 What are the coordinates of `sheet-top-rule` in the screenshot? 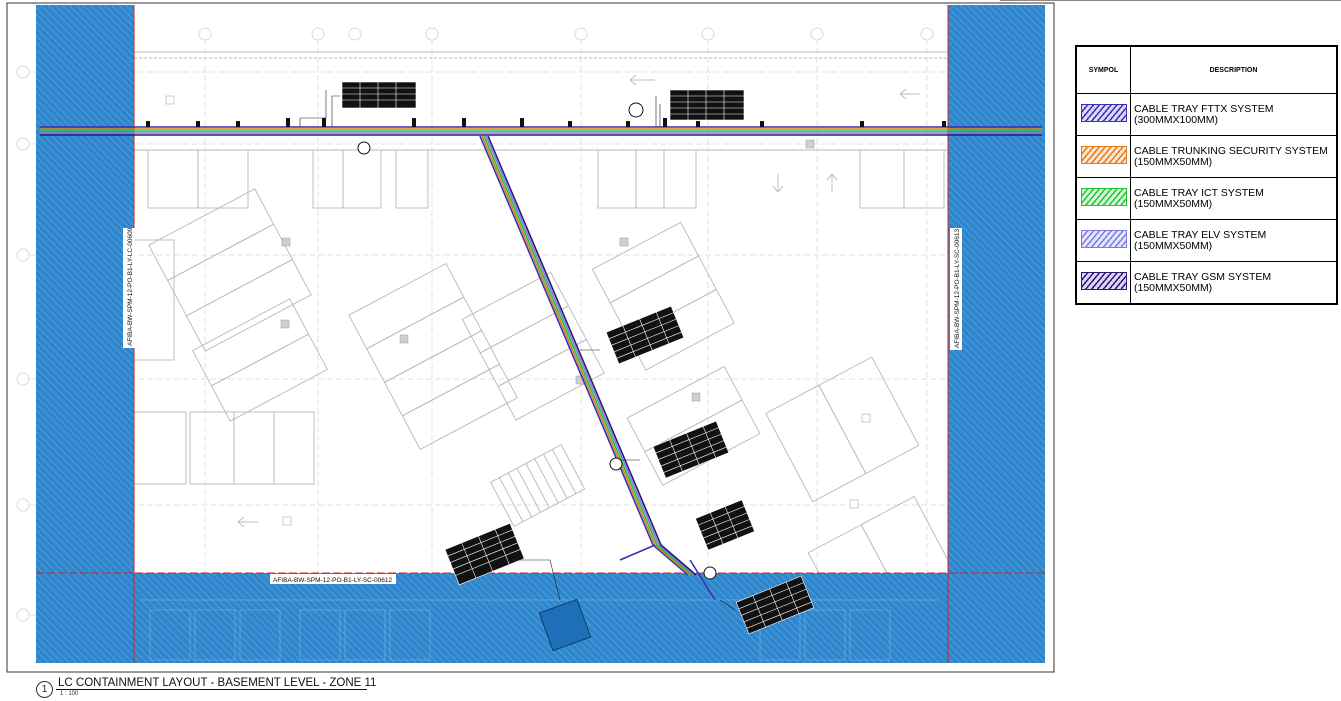 It's located at (1170, 0).